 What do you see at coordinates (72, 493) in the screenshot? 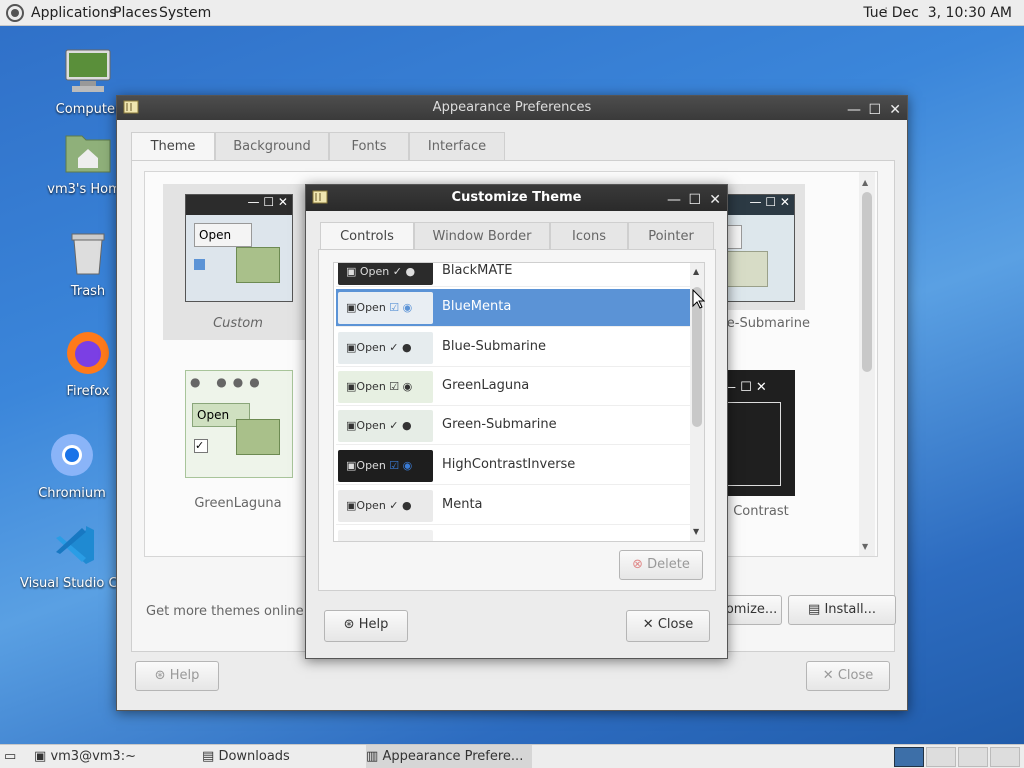
I see `desktop-icon-label: Chromium` at bounding box center [72, 493].